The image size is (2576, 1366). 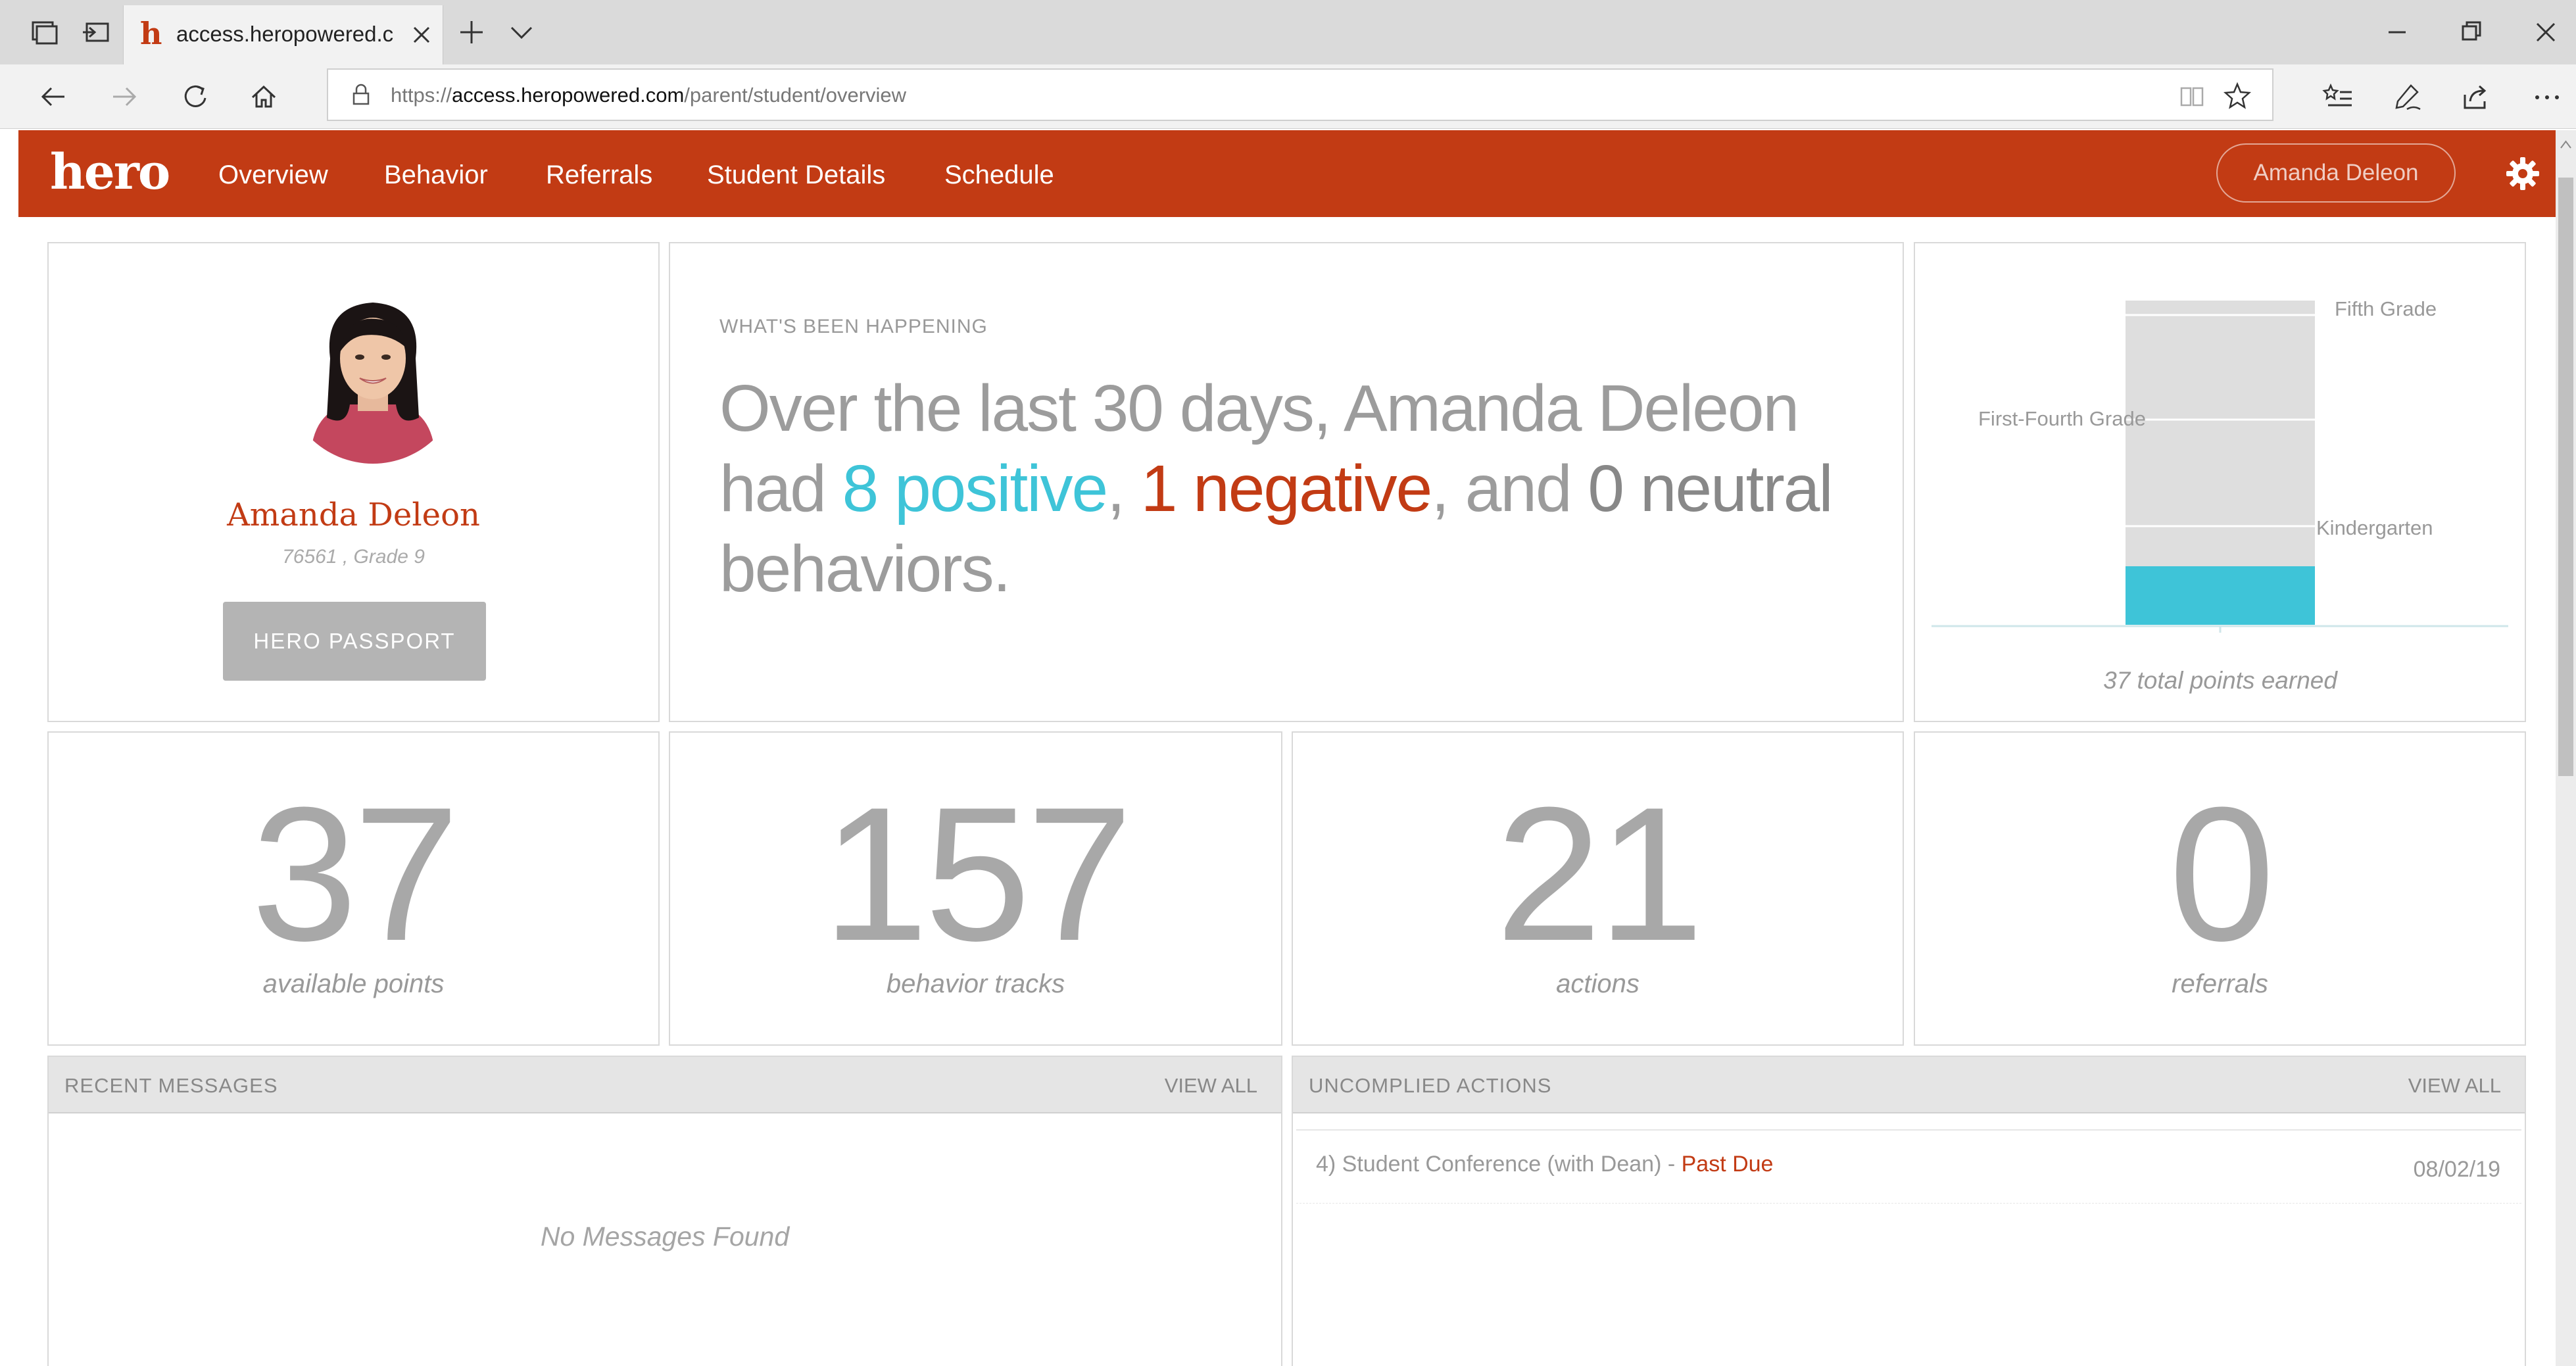 I want to click on tab-title: access.heropowered.com, so click(x=284, y=34).